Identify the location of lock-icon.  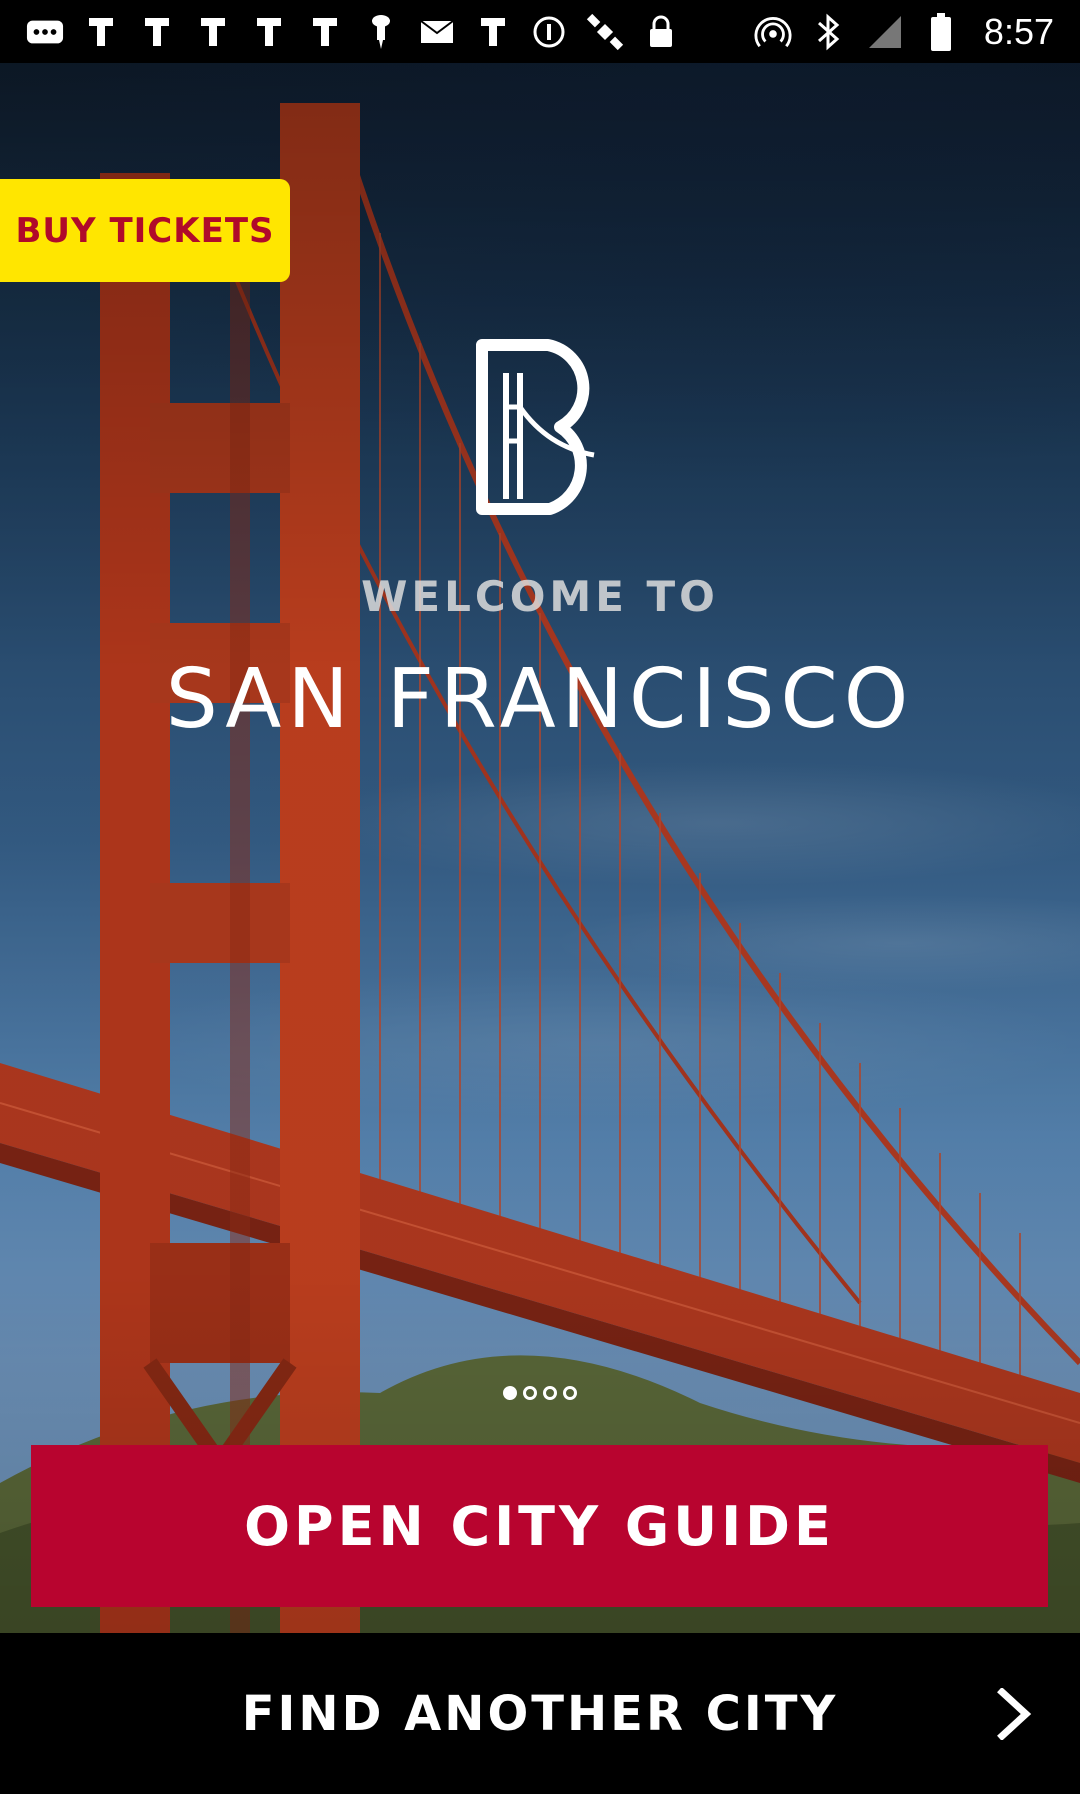
(661, 32).